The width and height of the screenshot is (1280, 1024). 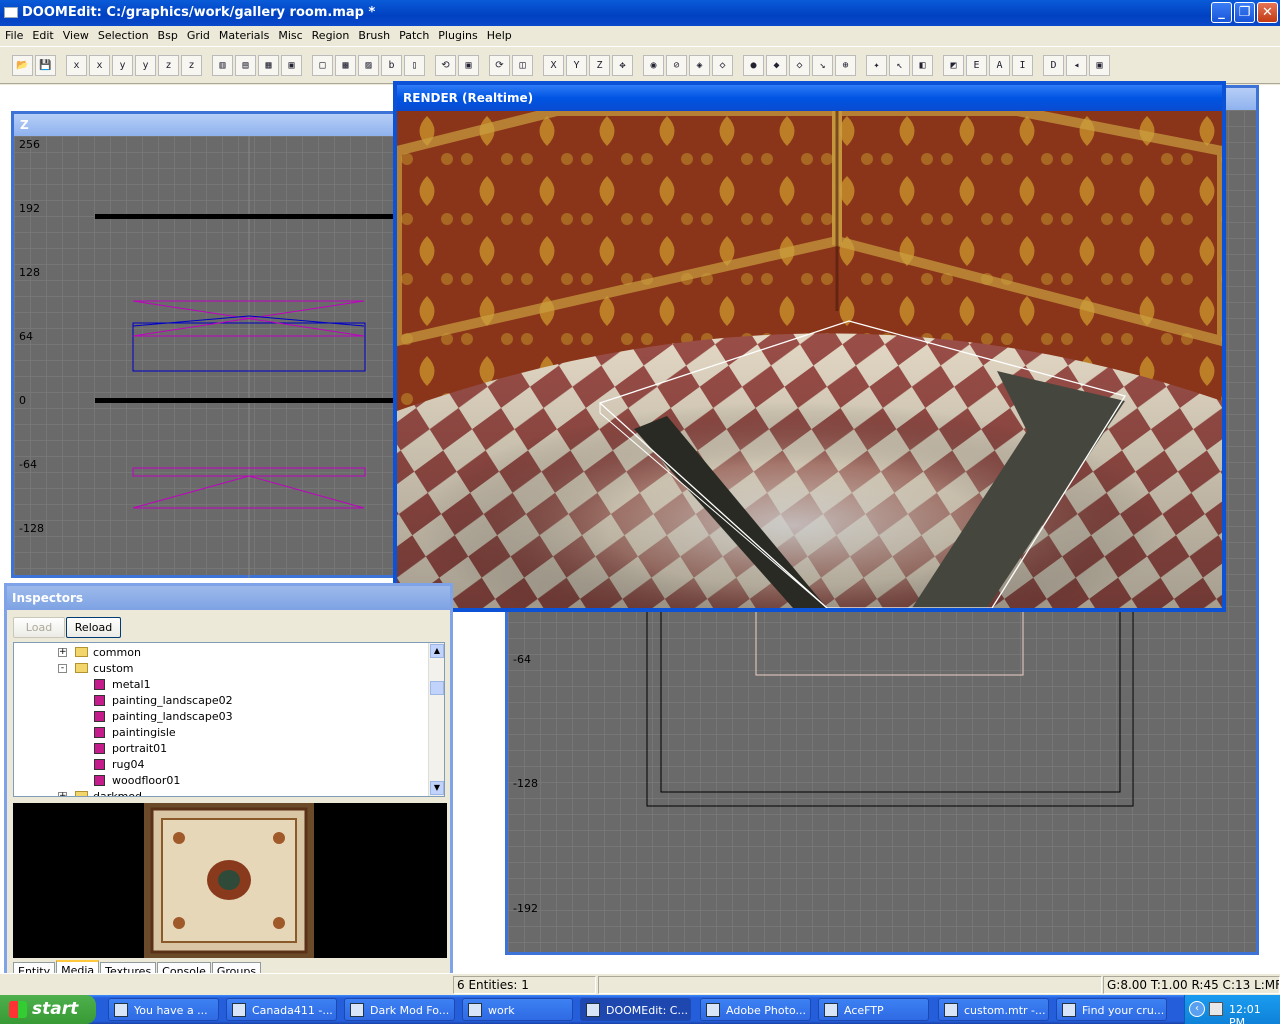 I want to click on tree-item: rug04, so click(x=221, y=765).